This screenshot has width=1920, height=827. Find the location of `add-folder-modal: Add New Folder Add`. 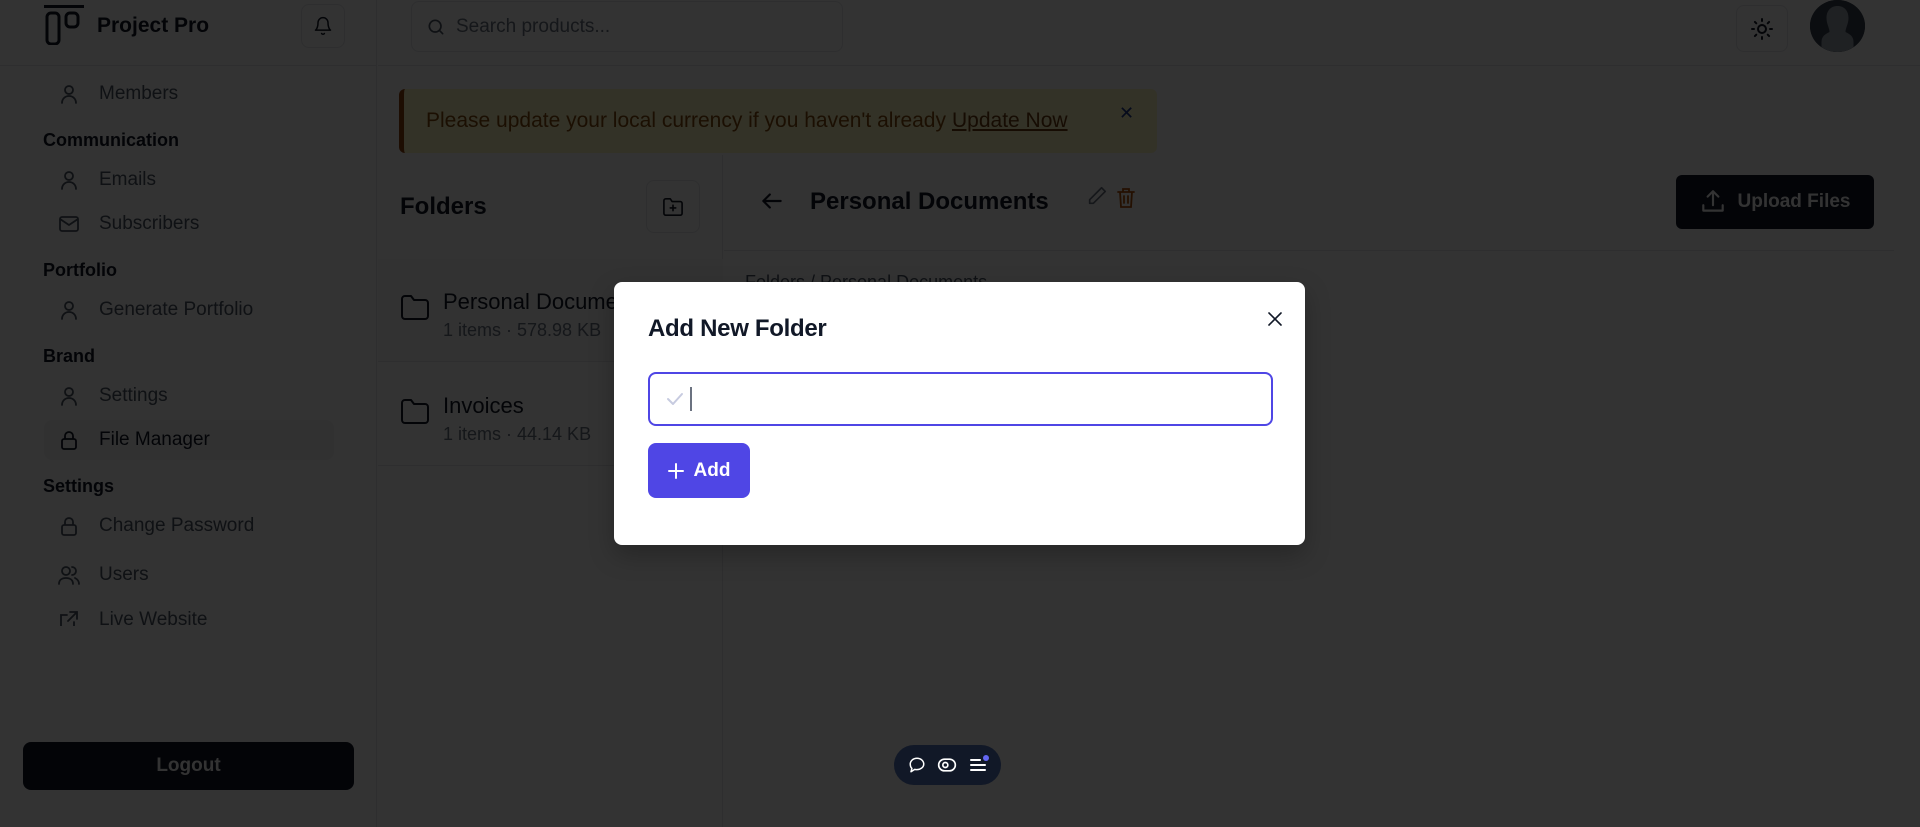

add-folder-modal: Add New Folder Add is located at coordinates (959, 413).